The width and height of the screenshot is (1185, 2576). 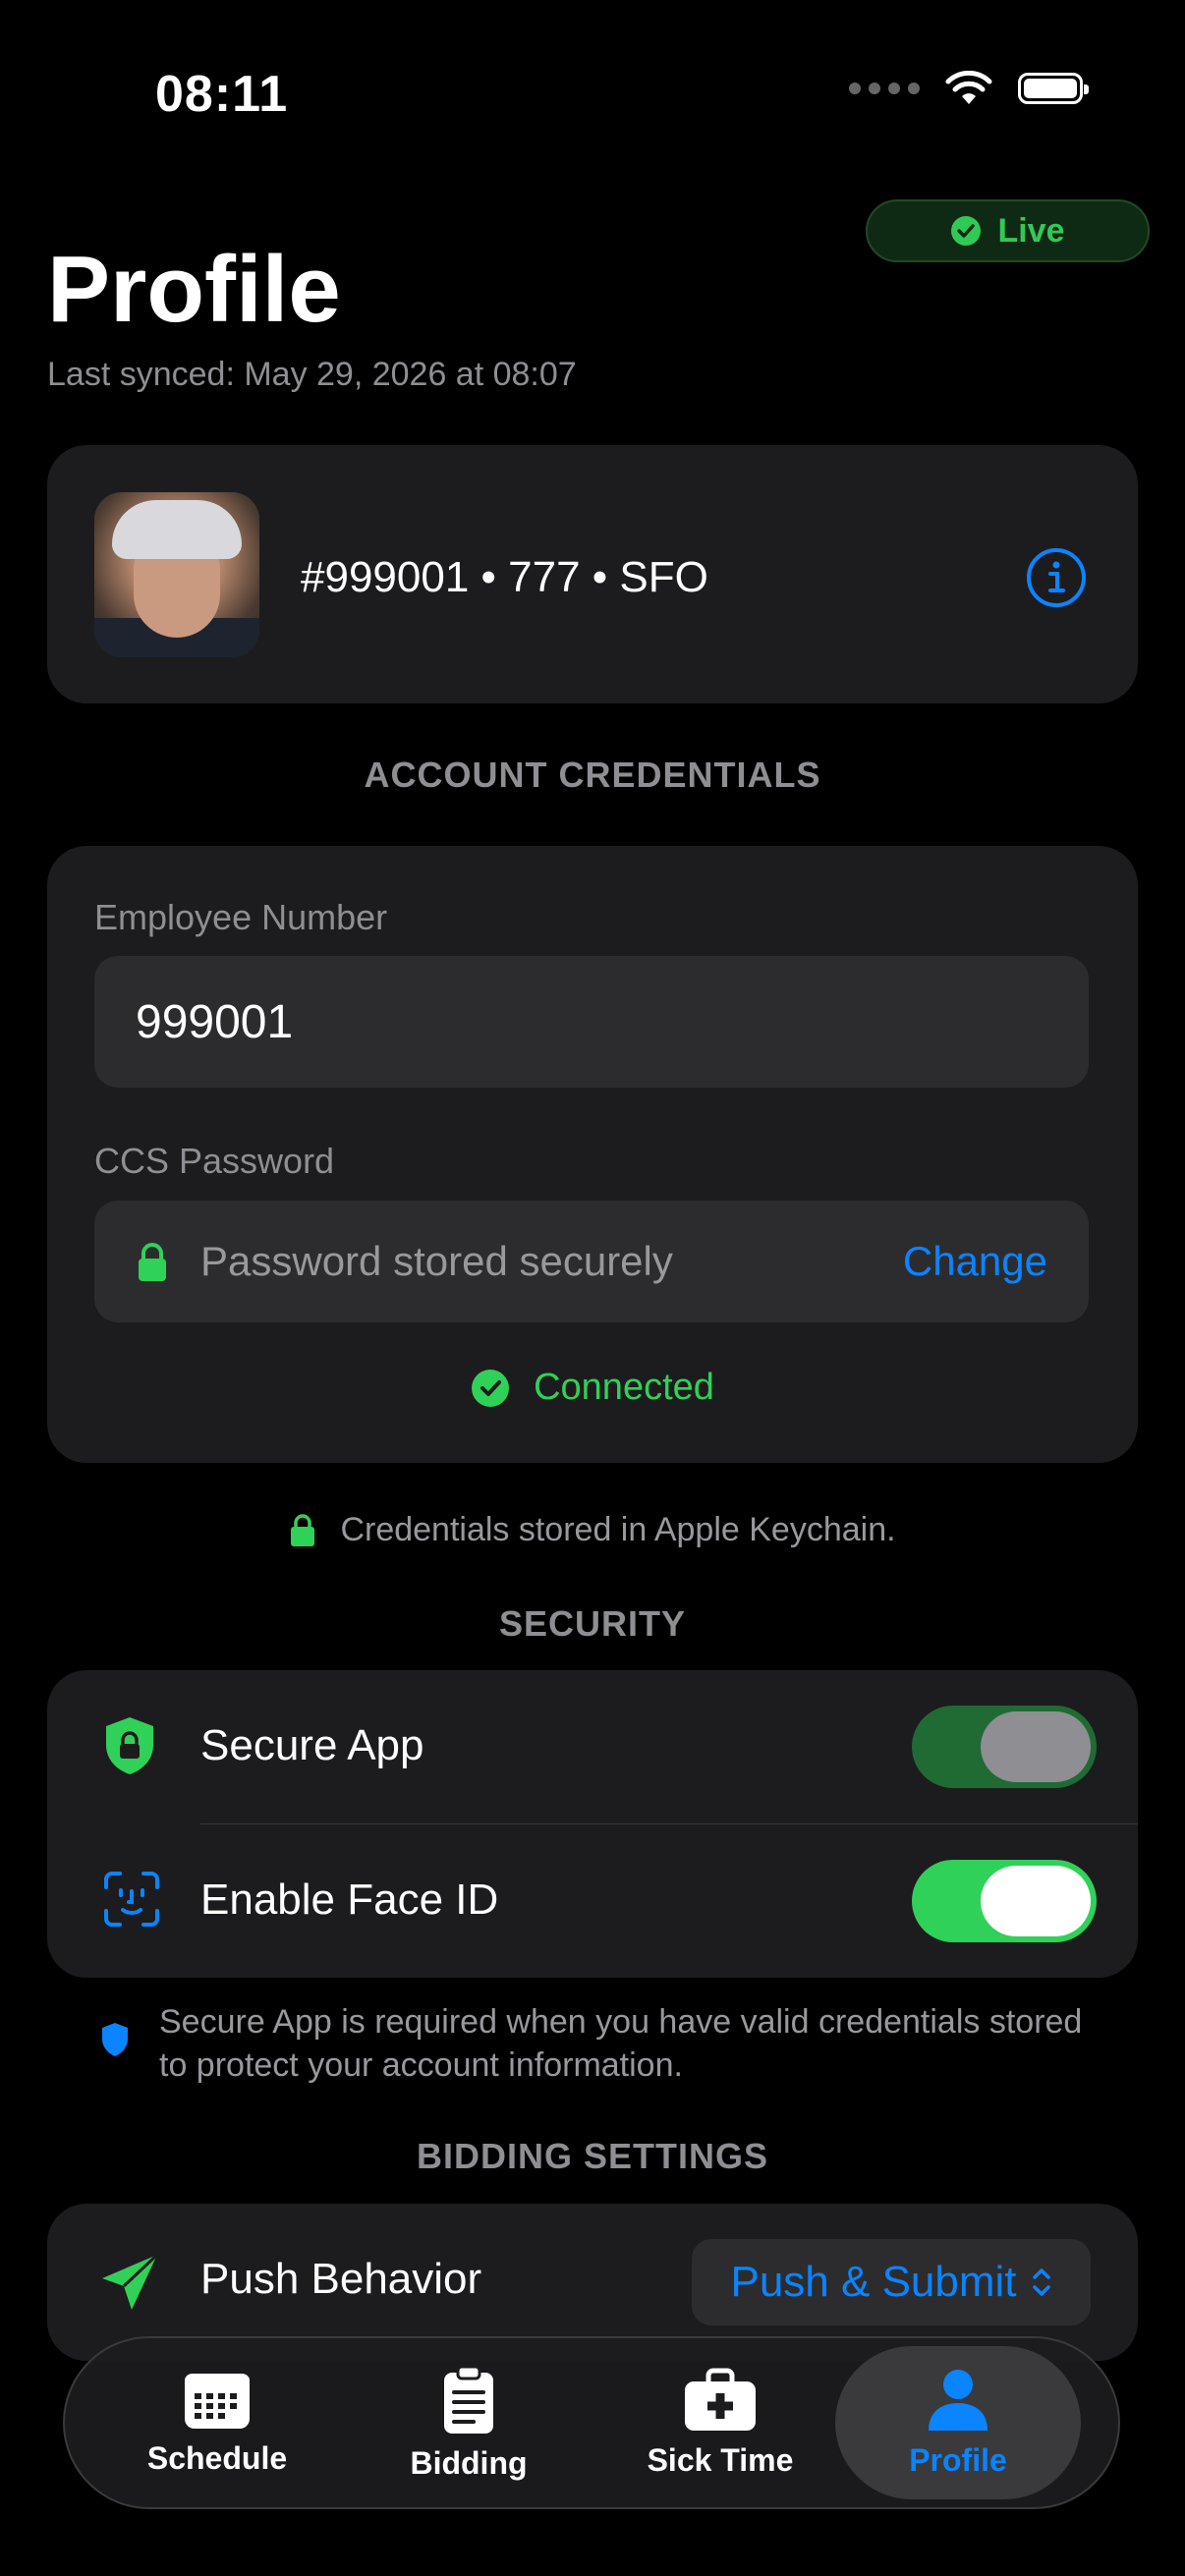 What do you see at coordinates (350, 1900) in the screenshot?
I see `face-id-label: Enable Face ID` at bounding box center [350, 1900].